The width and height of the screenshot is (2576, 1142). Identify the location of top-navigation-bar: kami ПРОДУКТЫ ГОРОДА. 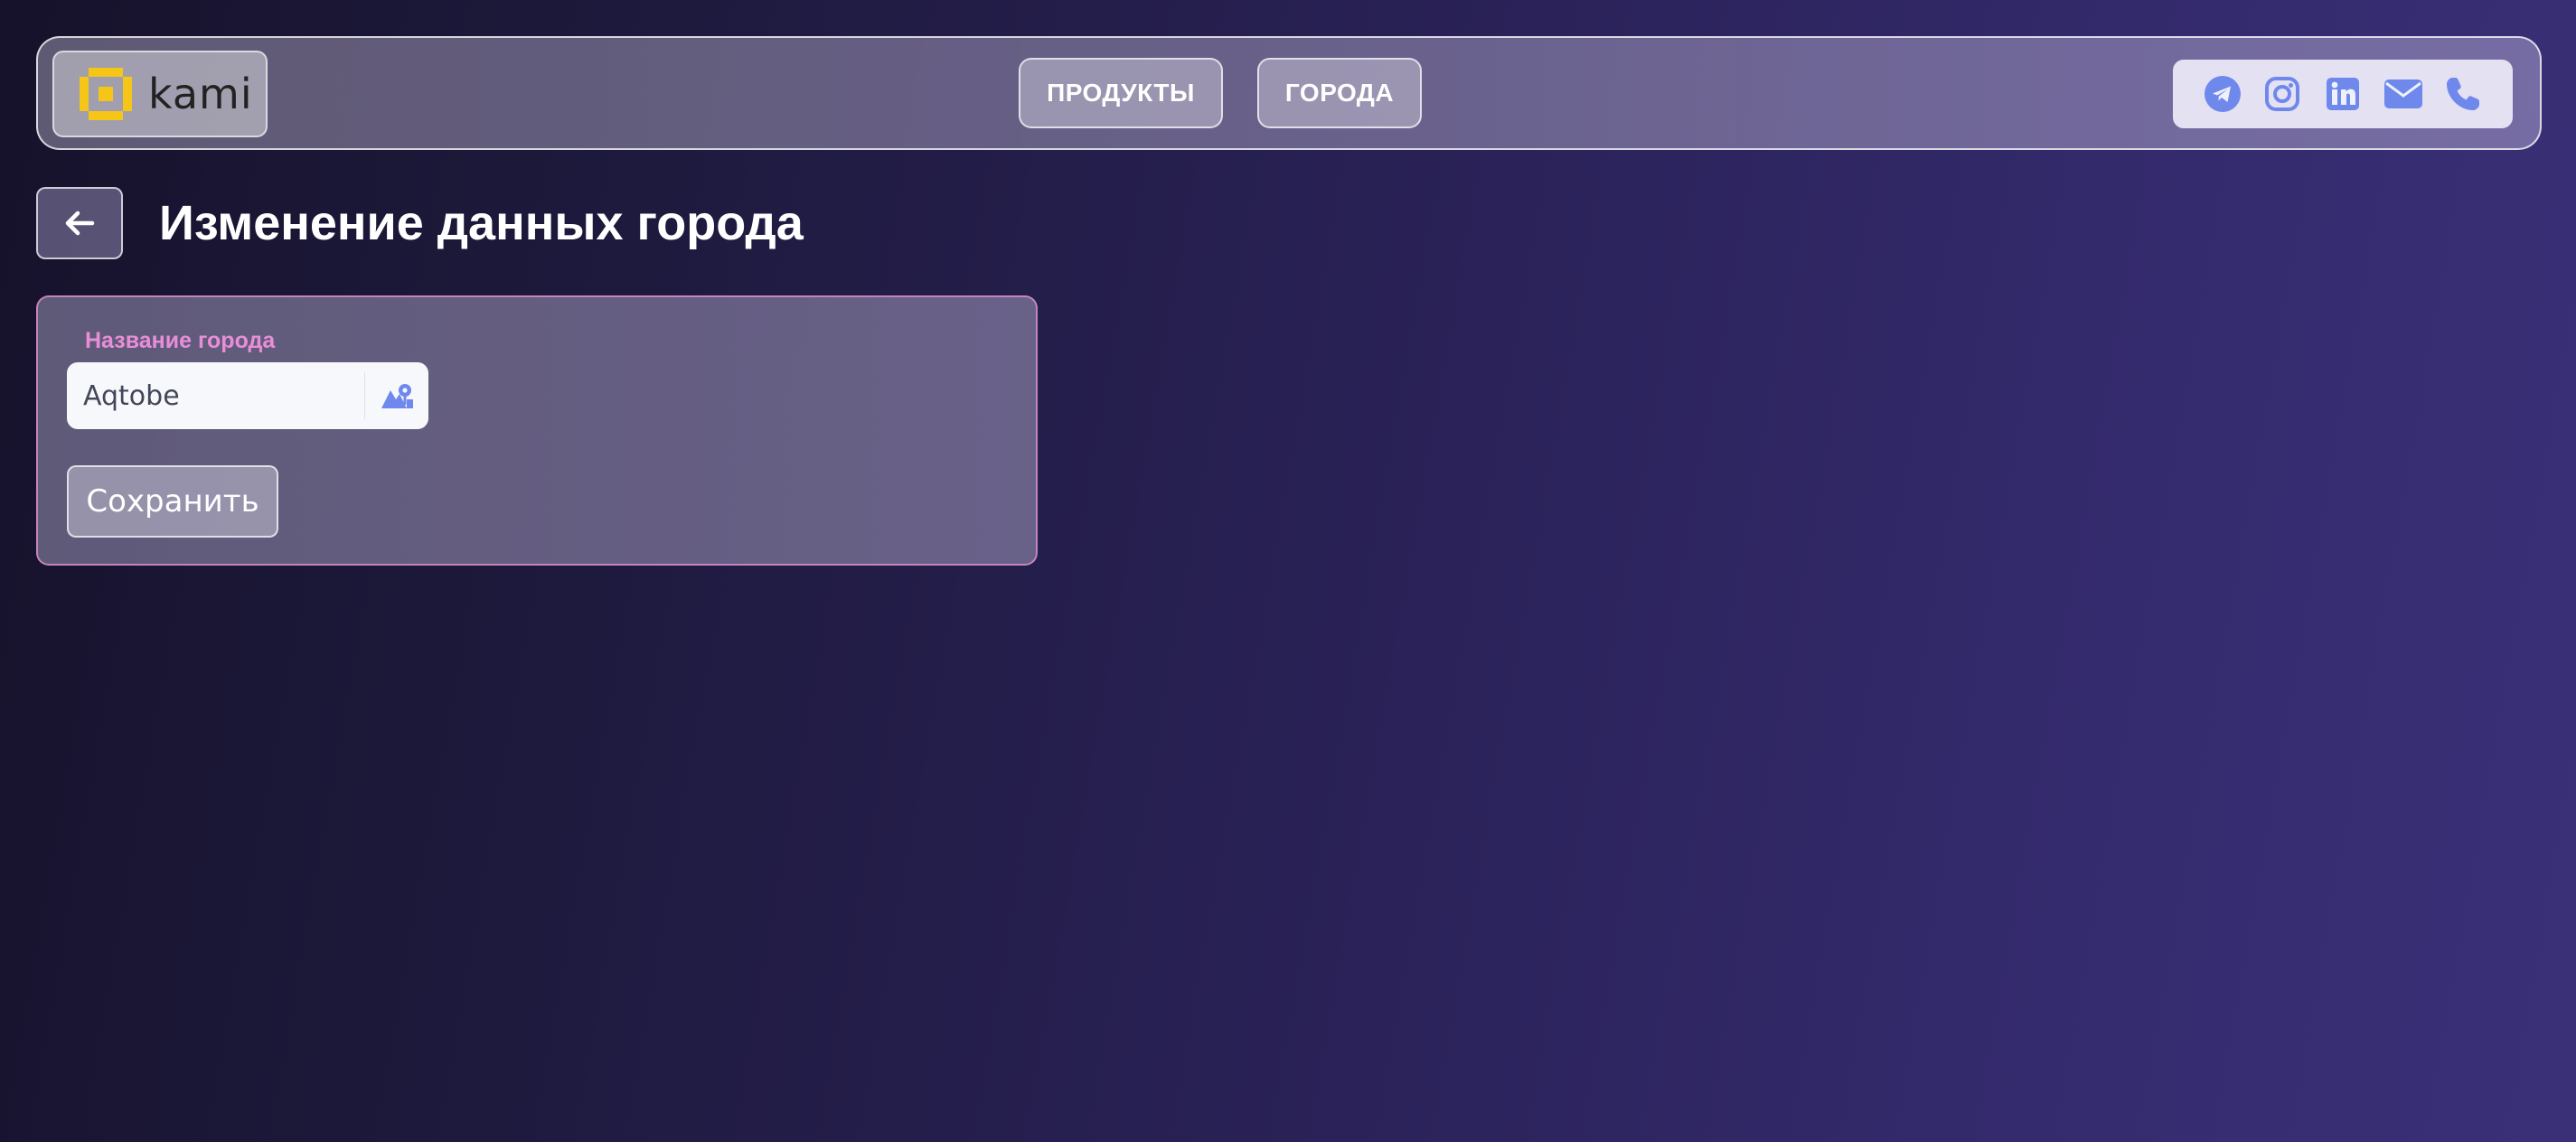
(1289, 93).